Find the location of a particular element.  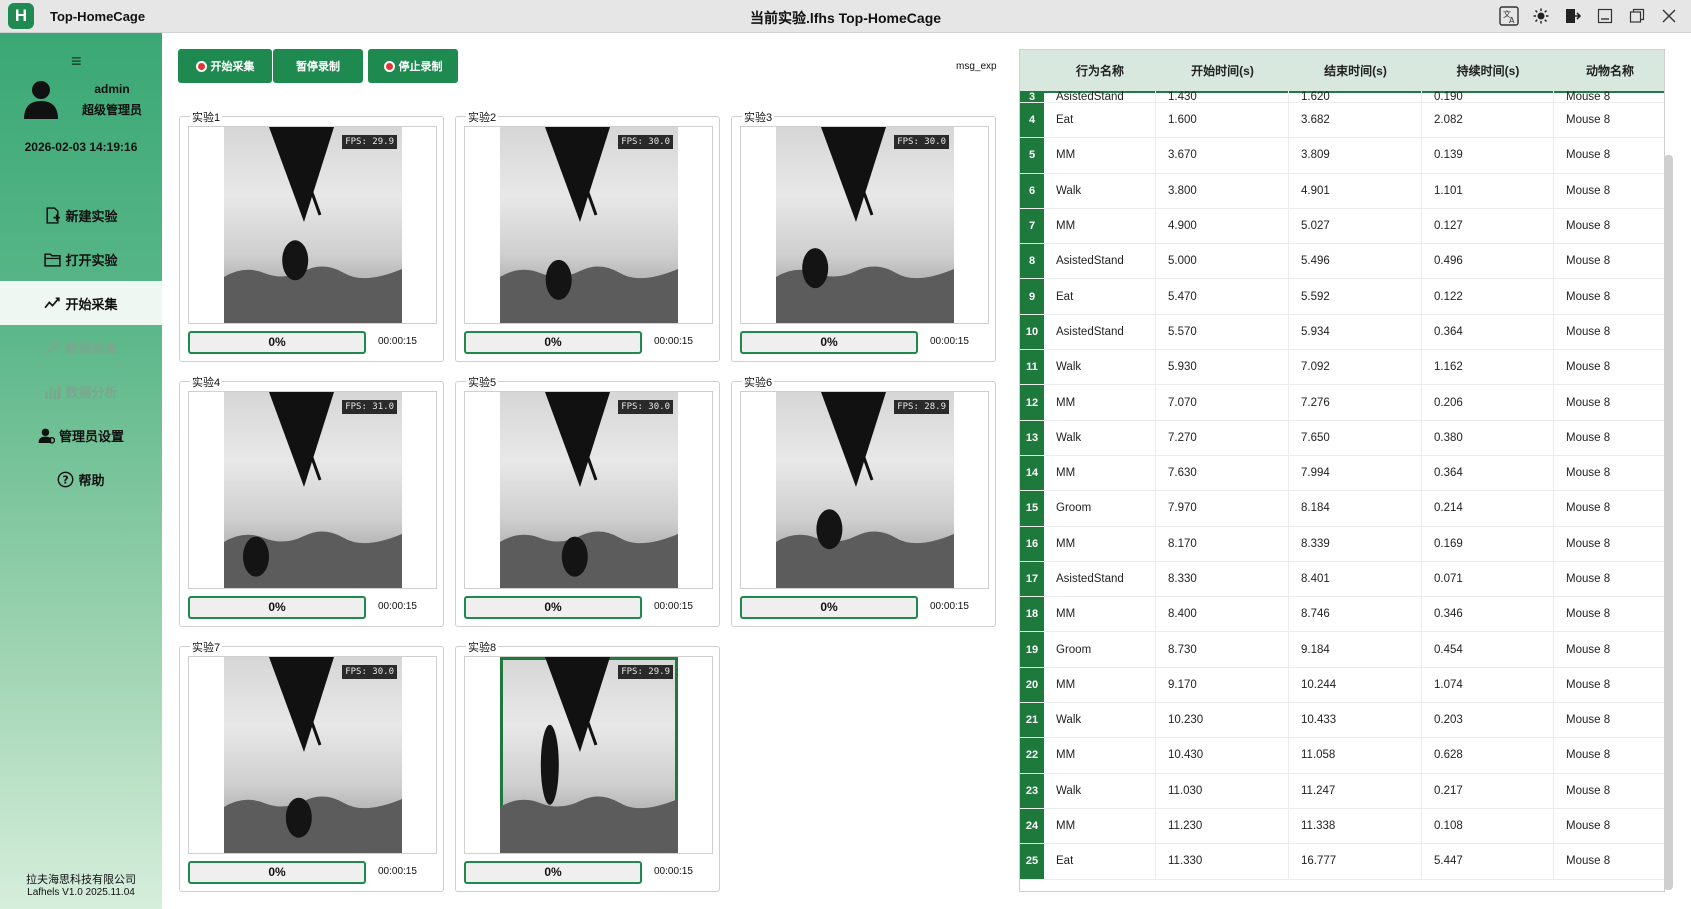

experiment-panel: 实验7 FPS: 30.0 0% 00:00:15 is located at coordinates (311, 765).